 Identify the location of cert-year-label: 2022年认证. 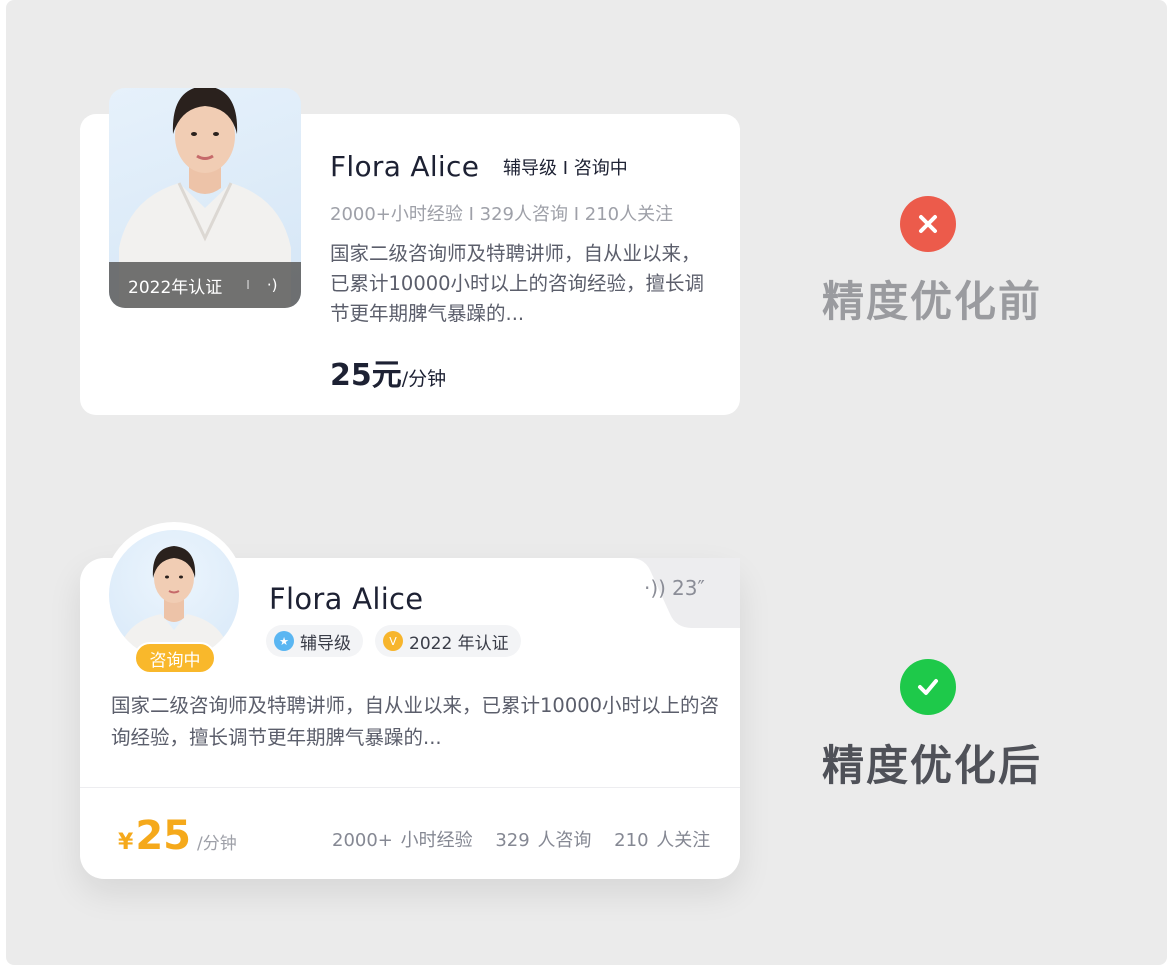
(175, 287).